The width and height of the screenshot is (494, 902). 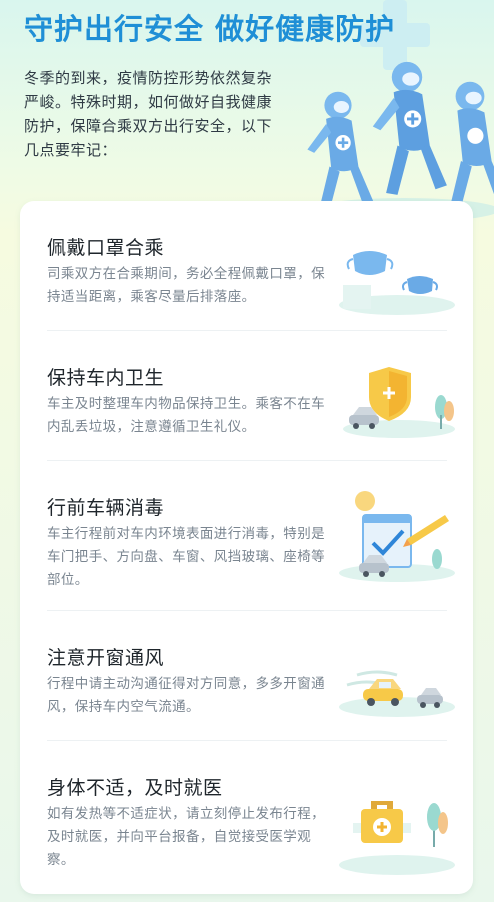 What do you see at coordinates (106, 248) in the screenshot?
I see `tip-title: 佩戴口罩合乘` at bounding box center [106, 248].